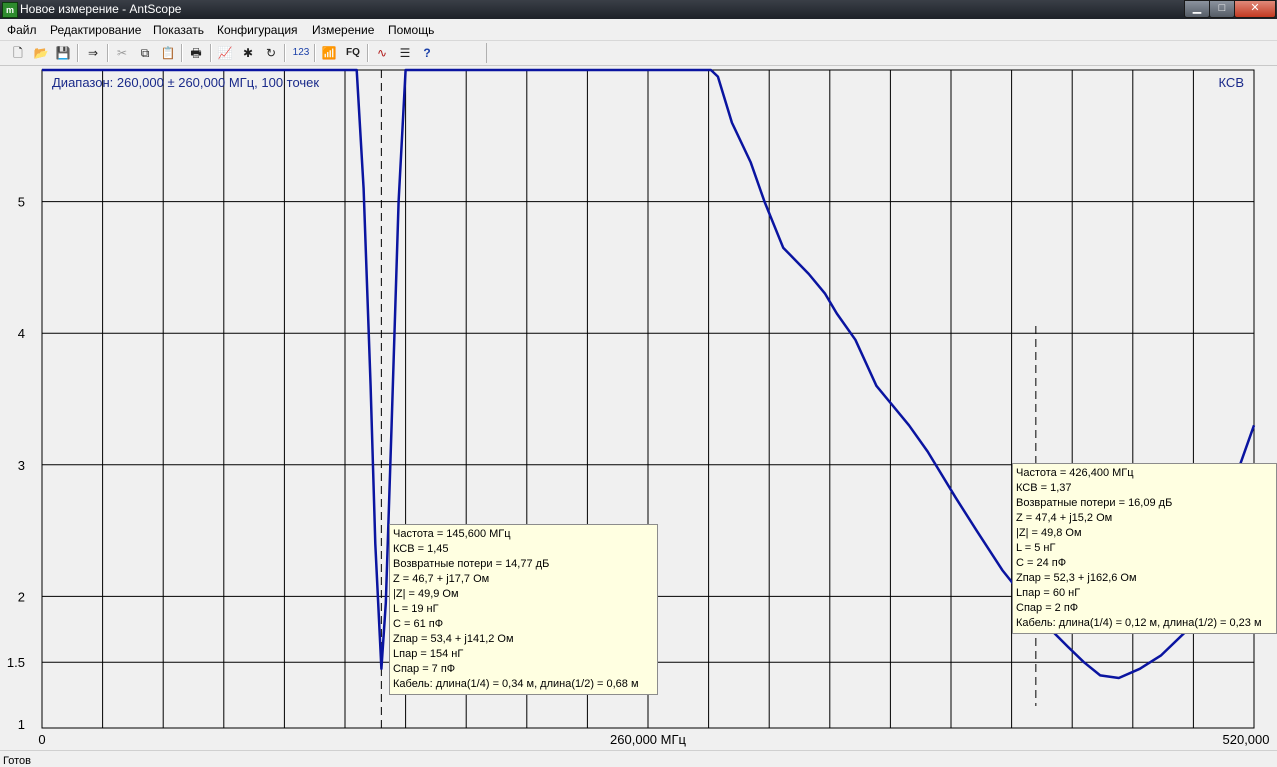 The height and width of the screenshot is (767, 1277). What do you see at coordinates (405, 53) in the screenshot?
I see `list-icon: ☰` at bounding box center [405, 53].